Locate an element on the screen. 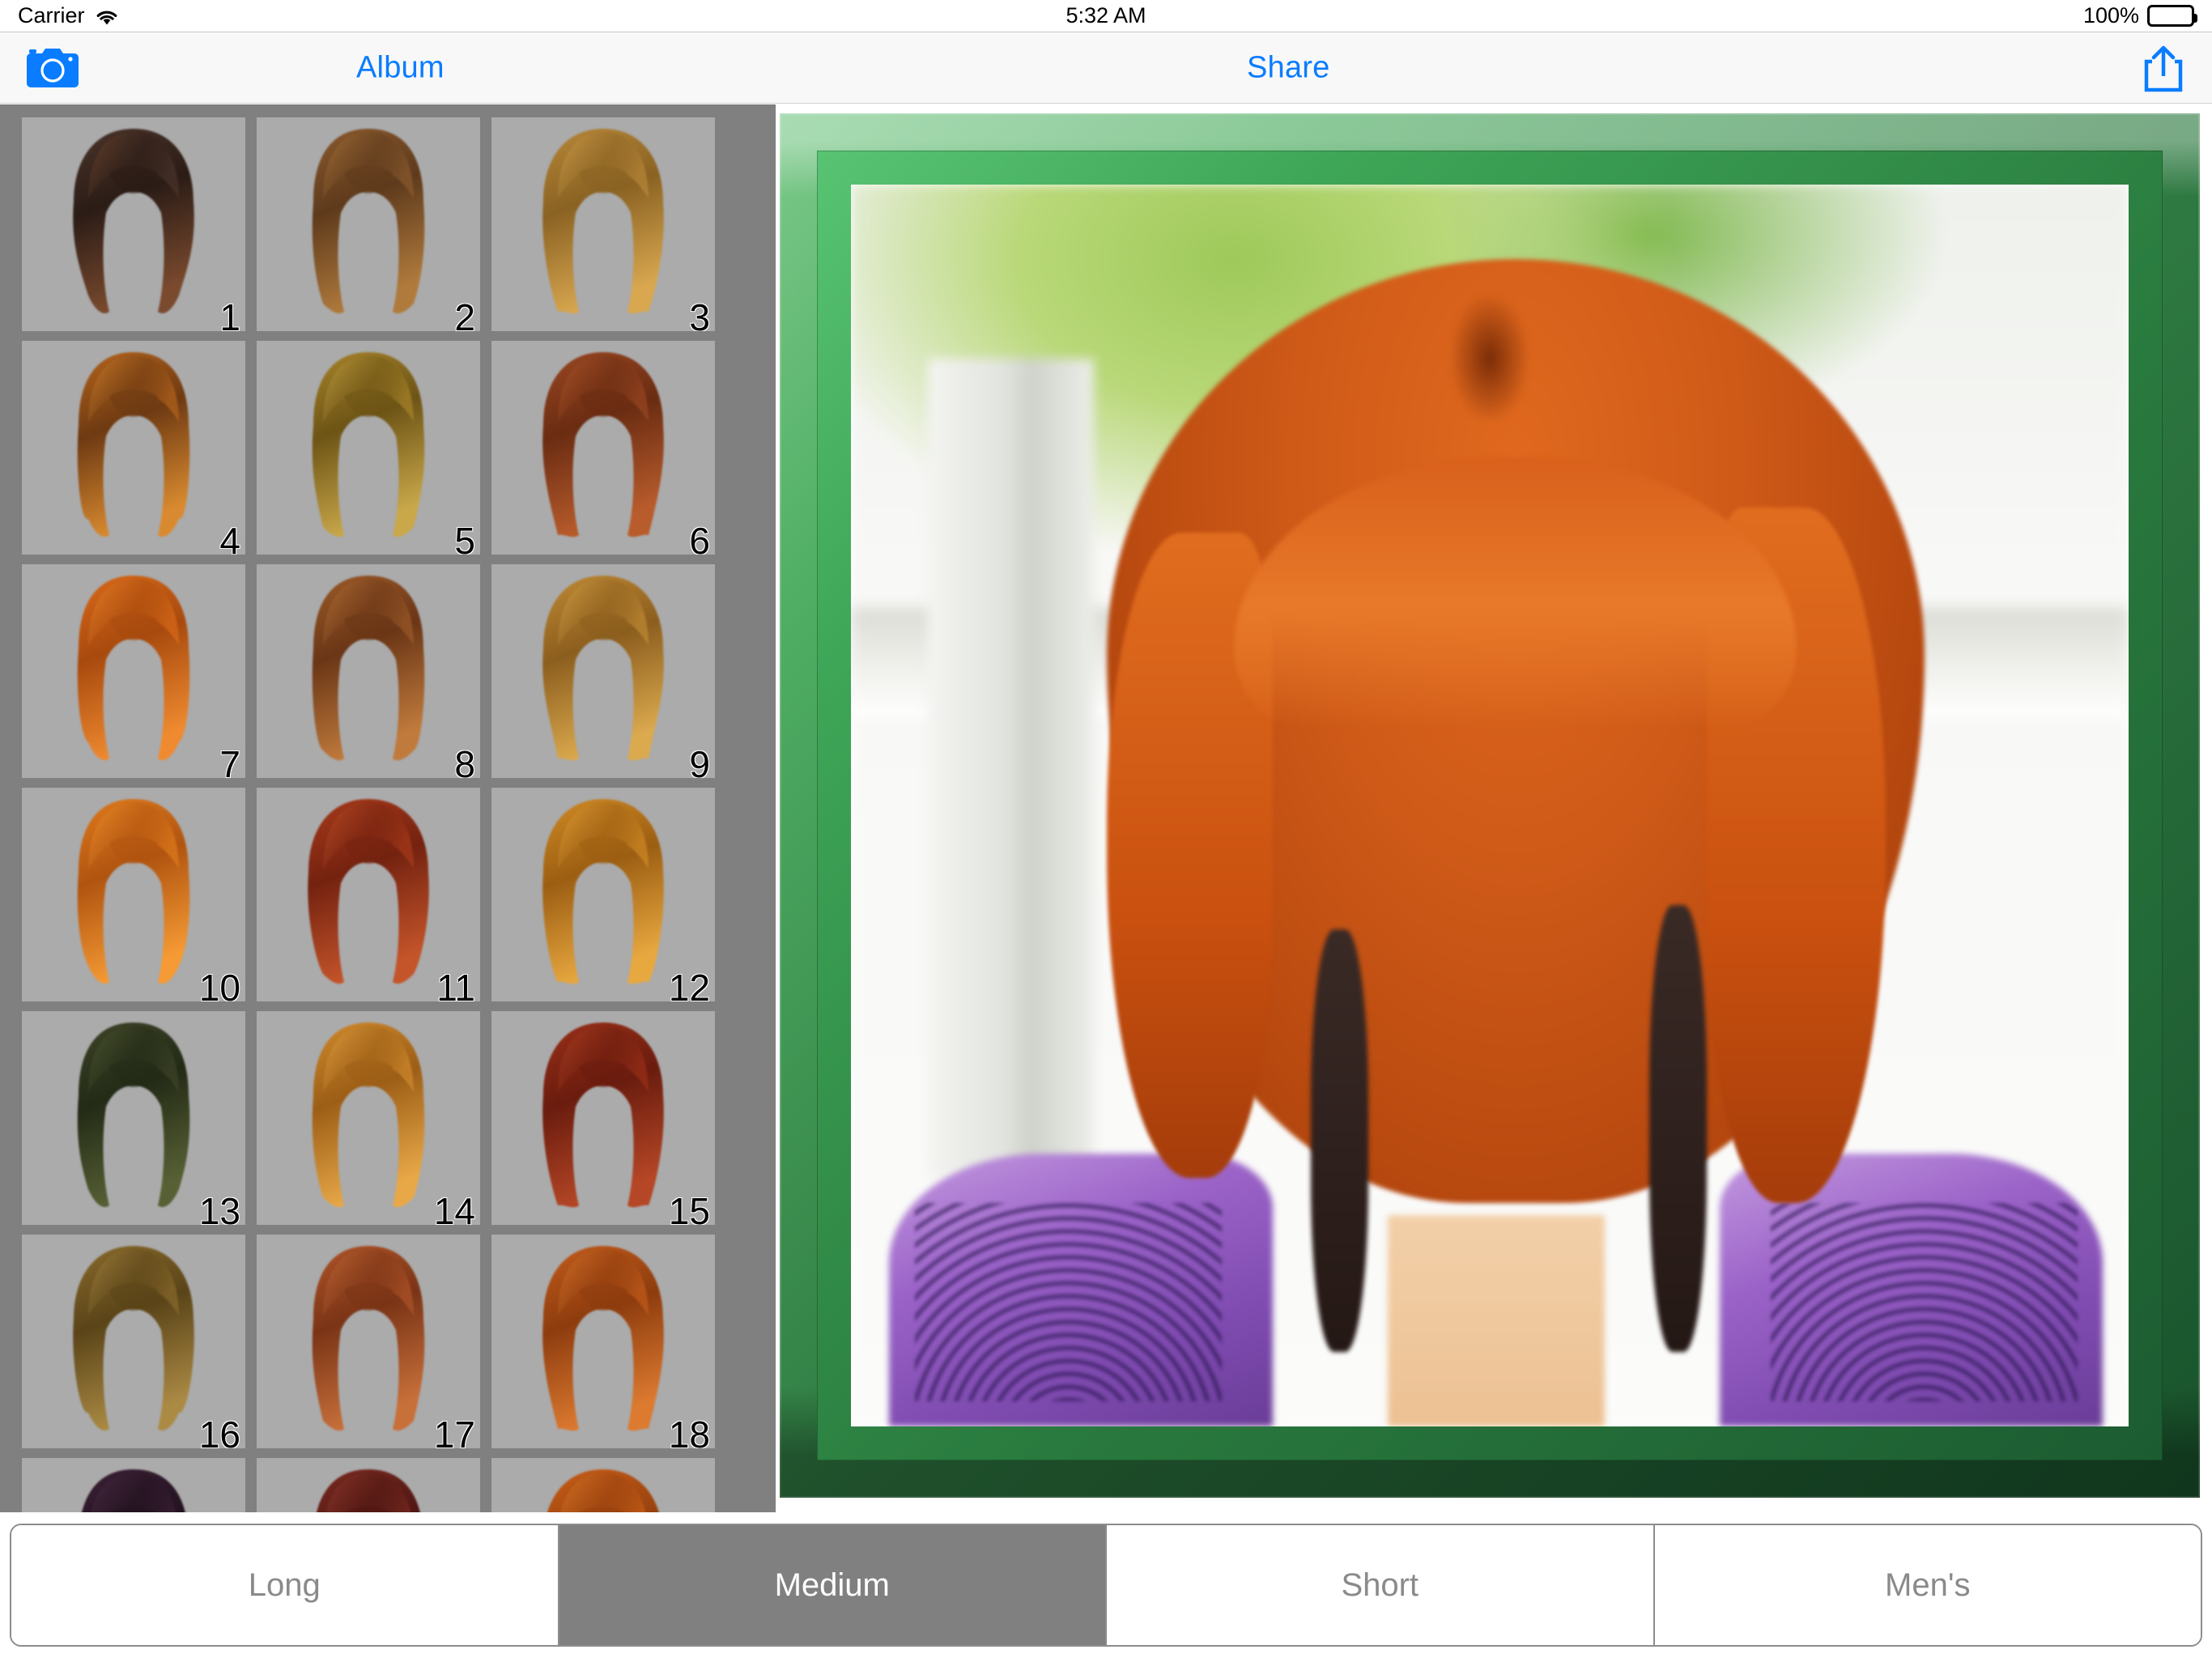 The width and height of the screenshot is (2212, 1658). hairstyle-thumbnail: 10 is located at coordinates (134, 894).